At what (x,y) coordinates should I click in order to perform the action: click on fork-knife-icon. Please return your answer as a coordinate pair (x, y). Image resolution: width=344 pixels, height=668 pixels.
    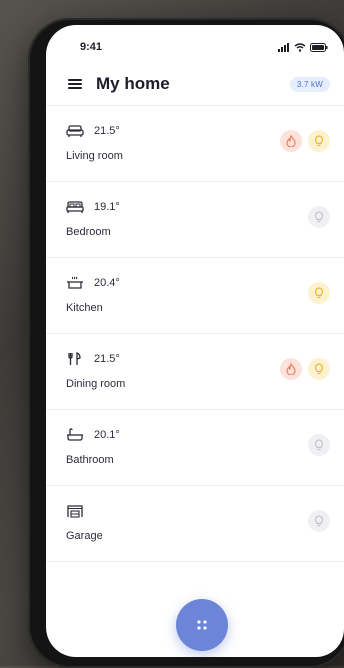
    Looking at the image, I should click on (74, 358).